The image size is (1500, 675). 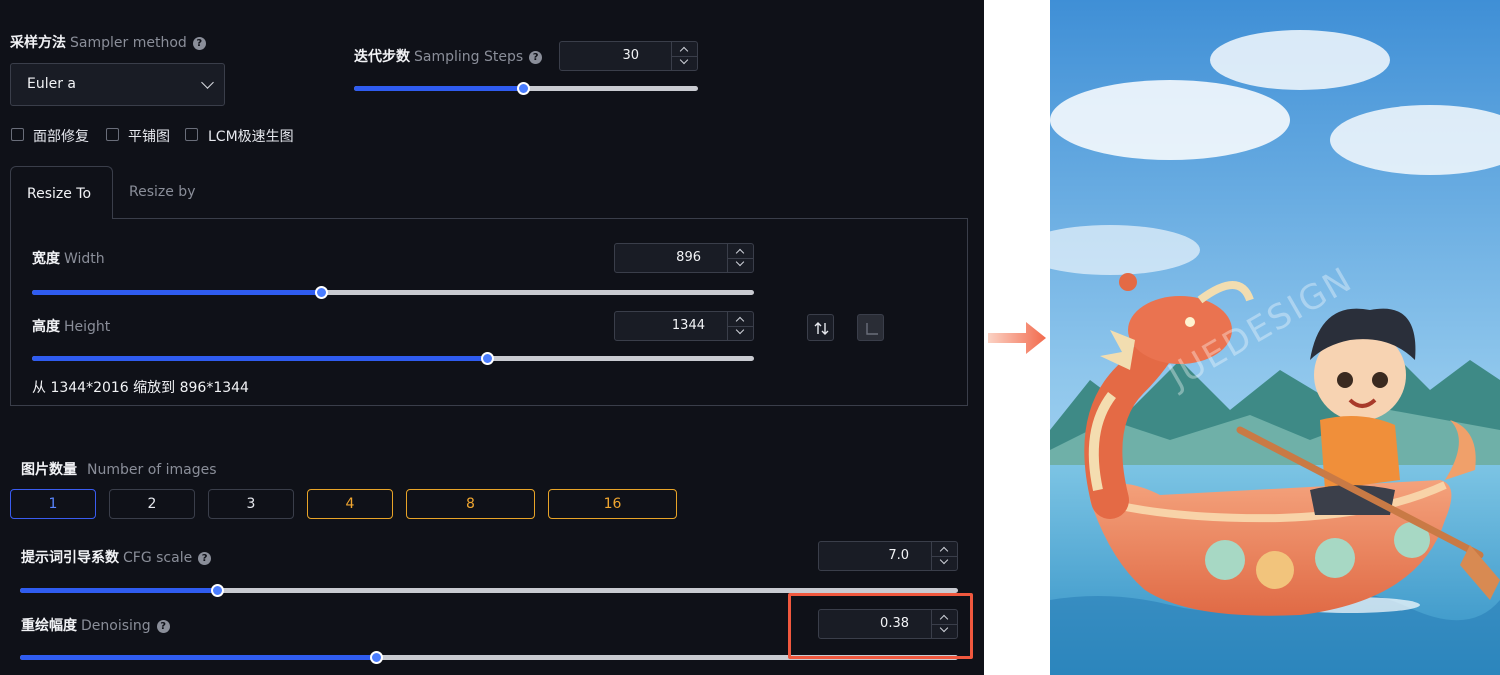 I want to click on resize-note: 从 1344*2016 缩放到 896*1344, so click(x=140, y=388).